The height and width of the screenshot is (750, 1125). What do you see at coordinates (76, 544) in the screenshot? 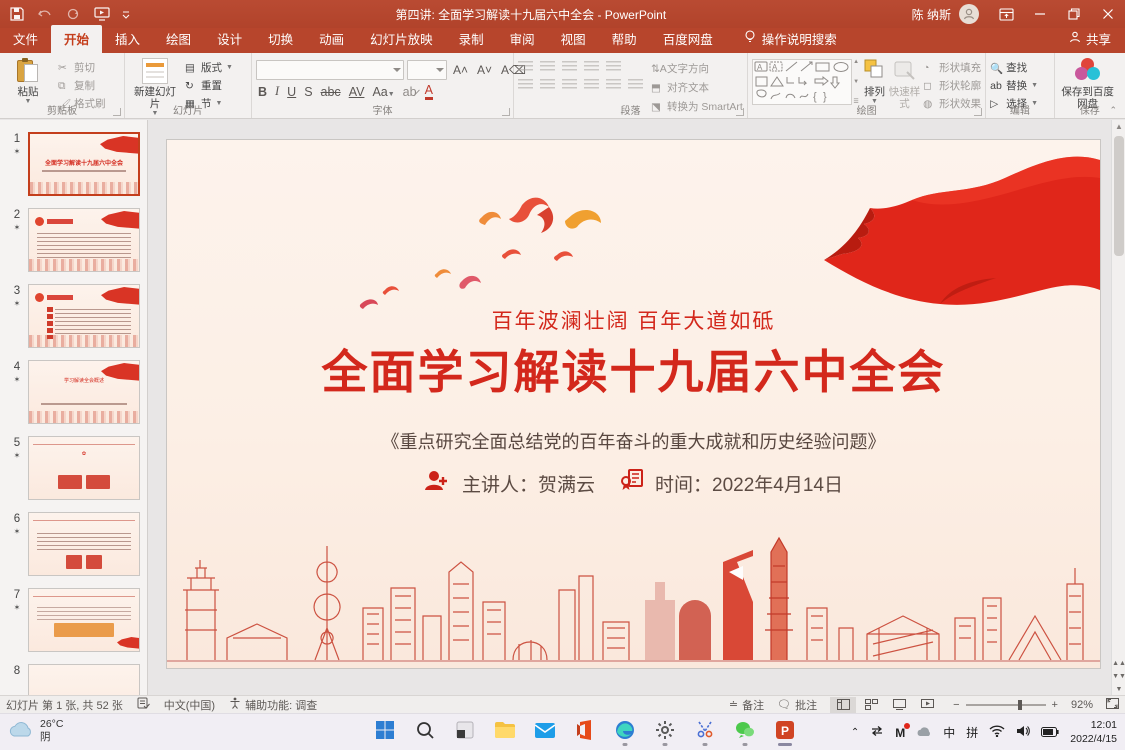
I see `thumbnail-slide-6: 6 ✶` at bounding box center [76, 544].